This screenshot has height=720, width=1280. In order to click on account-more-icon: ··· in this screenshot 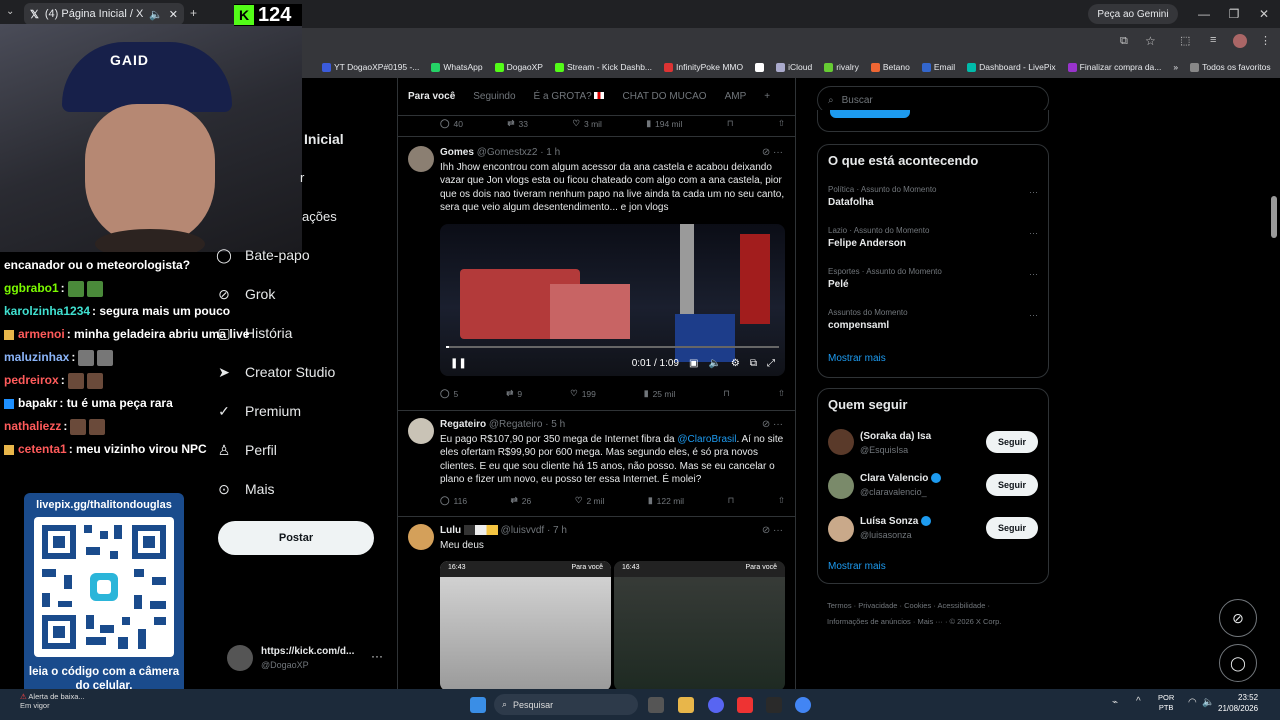, I will do `click(377, 656)`.